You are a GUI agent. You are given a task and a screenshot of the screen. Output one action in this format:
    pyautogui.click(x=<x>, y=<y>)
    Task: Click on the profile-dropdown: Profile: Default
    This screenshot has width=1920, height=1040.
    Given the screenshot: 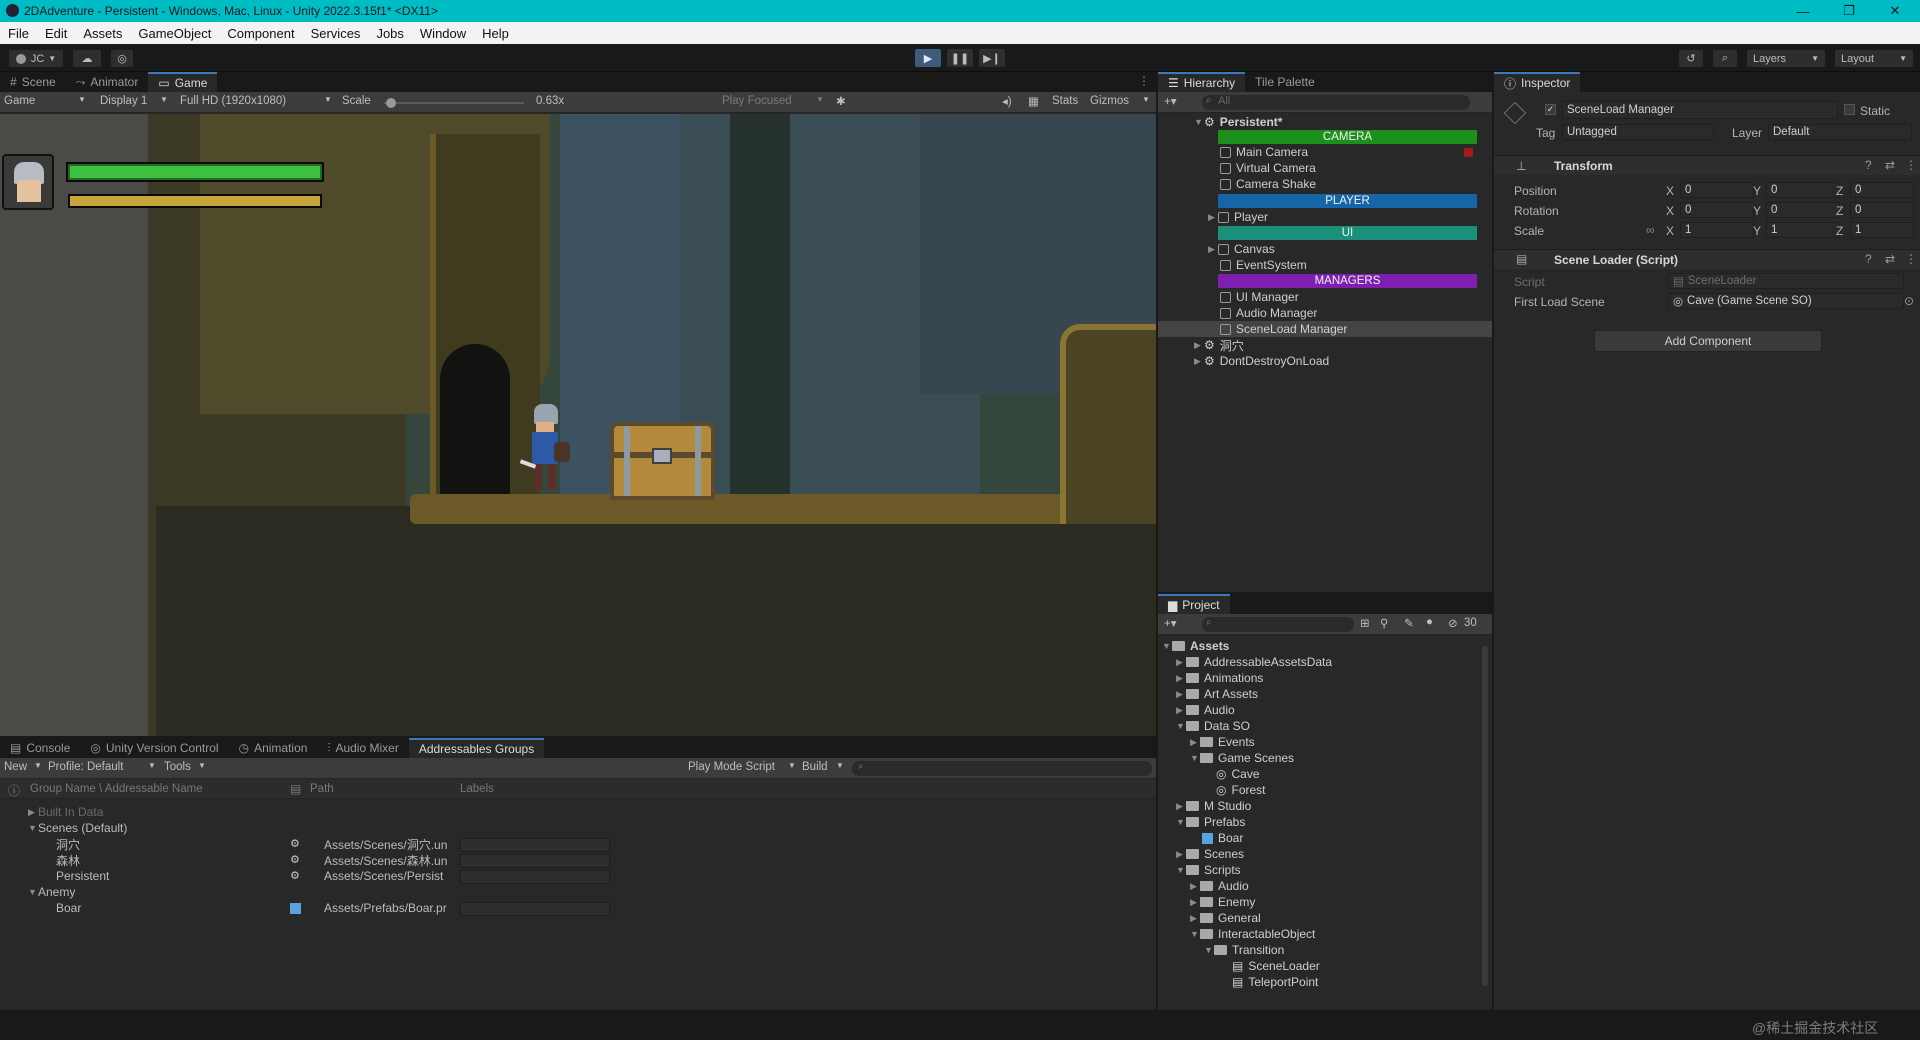 What is the action you would take?
    pyautogui.click(x=85, y=767)
    